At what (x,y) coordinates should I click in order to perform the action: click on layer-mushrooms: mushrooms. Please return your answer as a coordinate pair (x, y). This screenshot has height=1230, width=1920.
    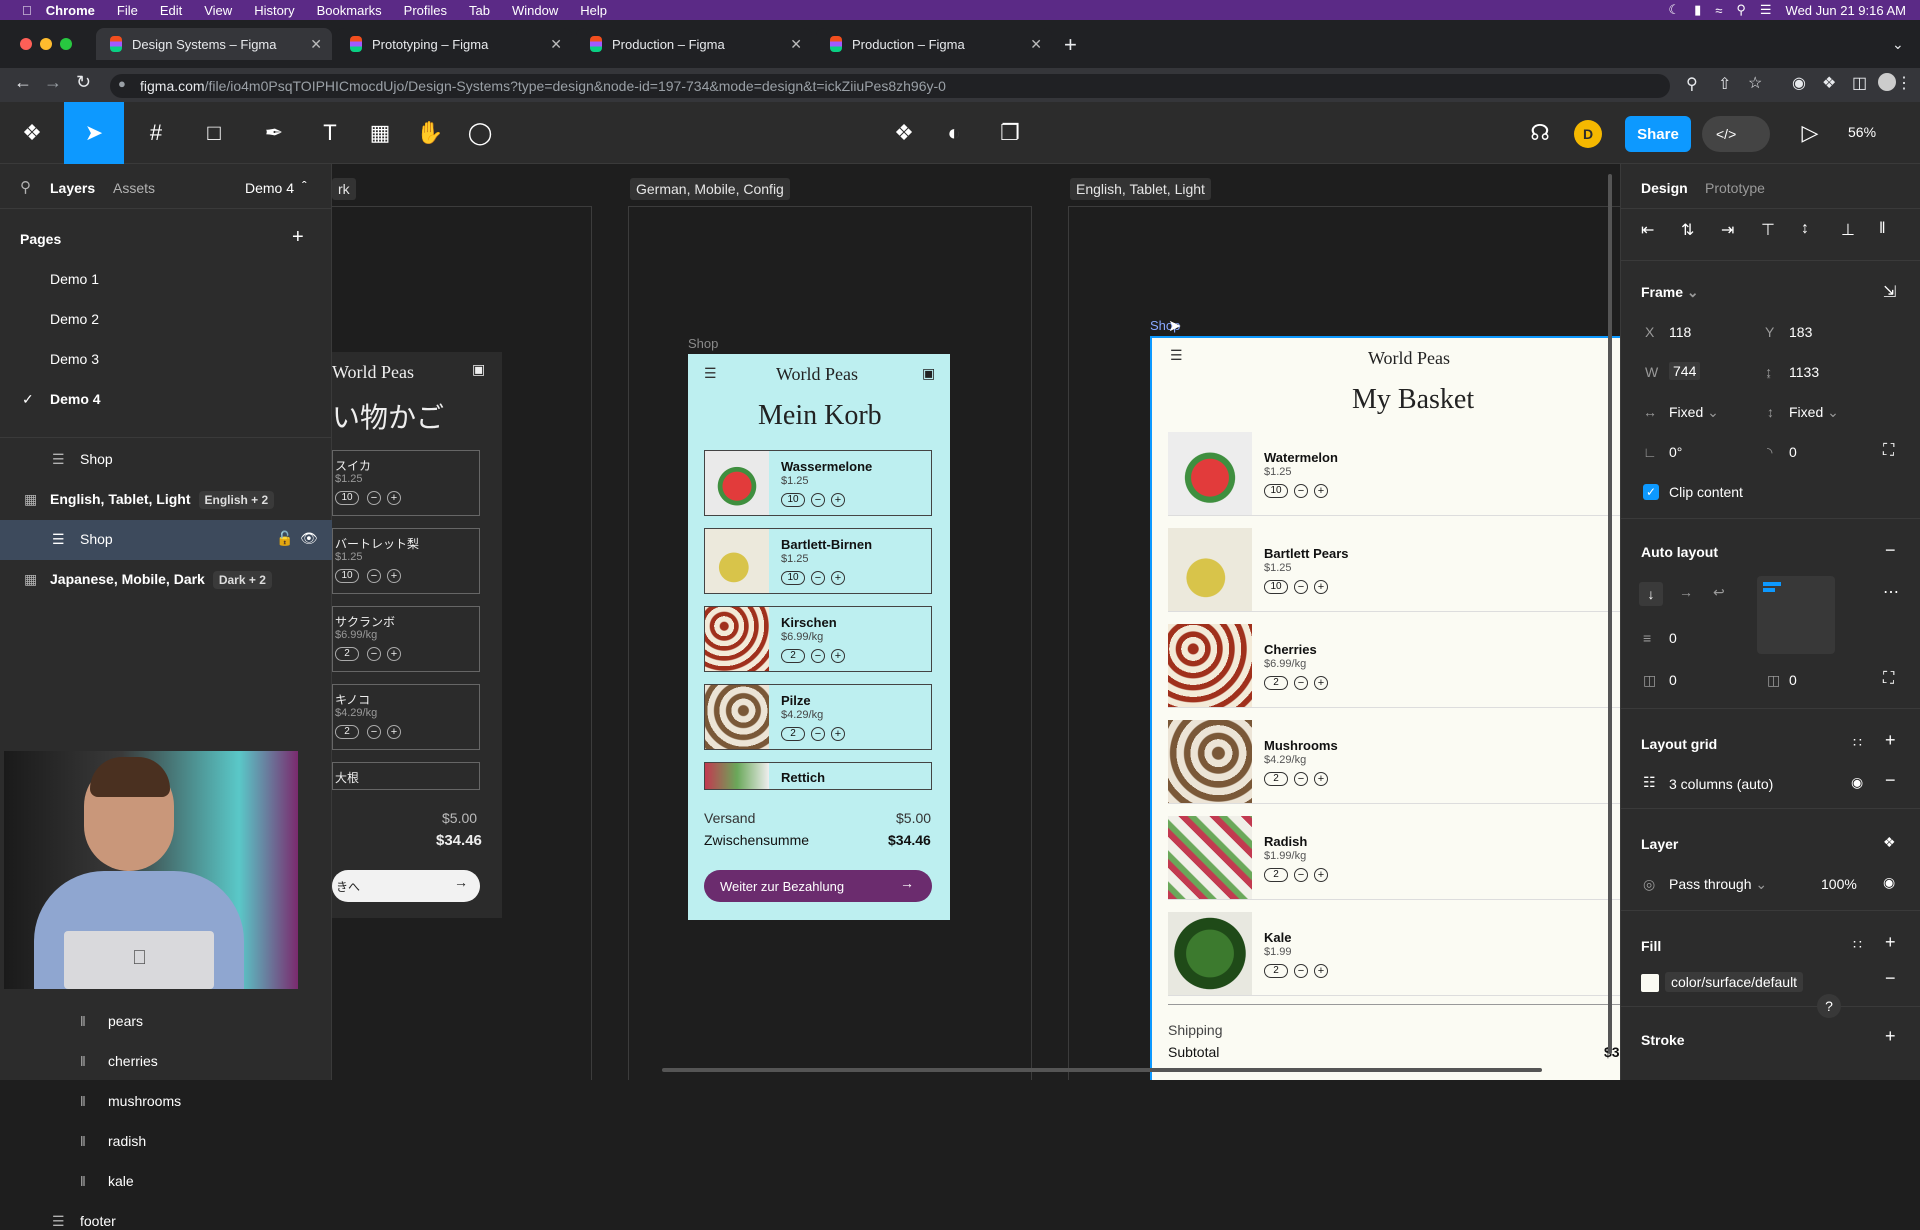
    Looking at the image, I should click on (144, 1101).